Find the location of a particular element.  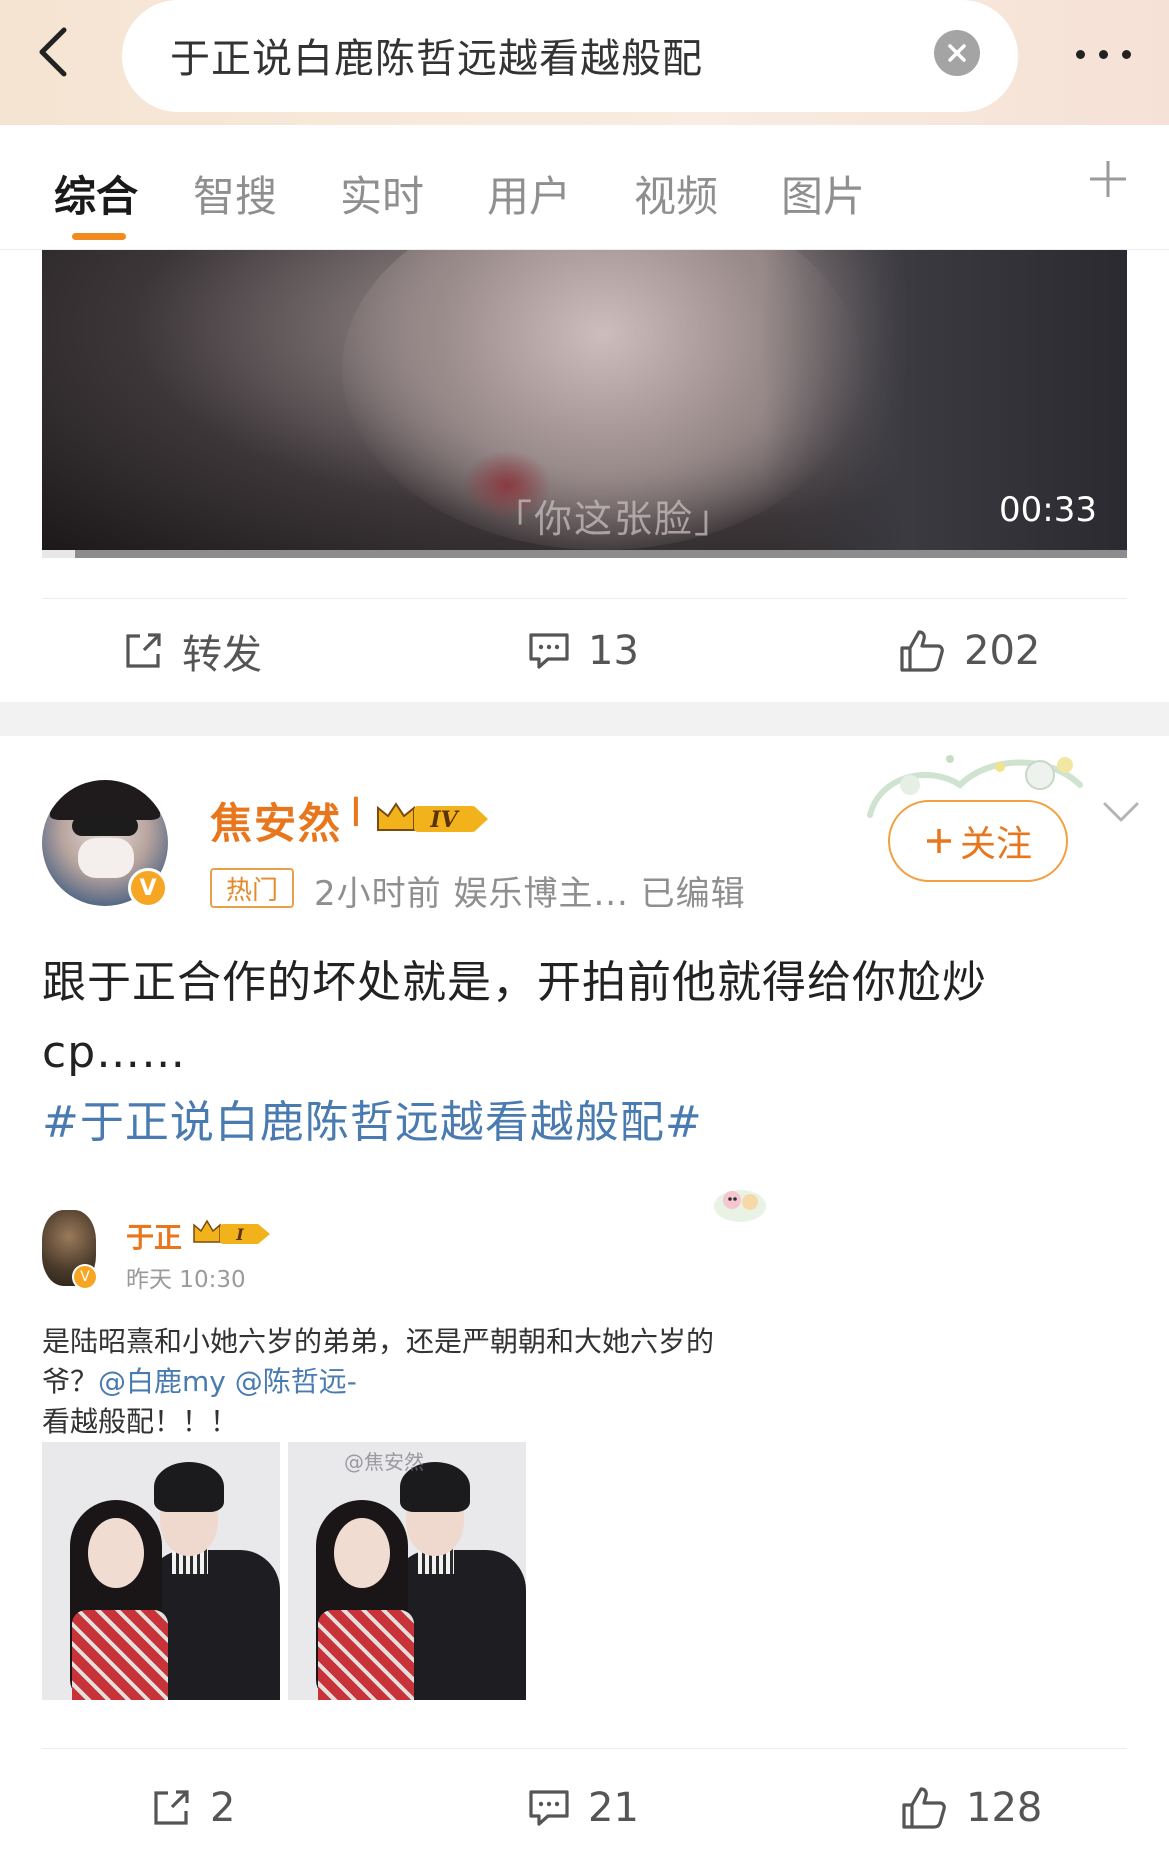

follow-label: 关注 is located at coordinates (995, 844).